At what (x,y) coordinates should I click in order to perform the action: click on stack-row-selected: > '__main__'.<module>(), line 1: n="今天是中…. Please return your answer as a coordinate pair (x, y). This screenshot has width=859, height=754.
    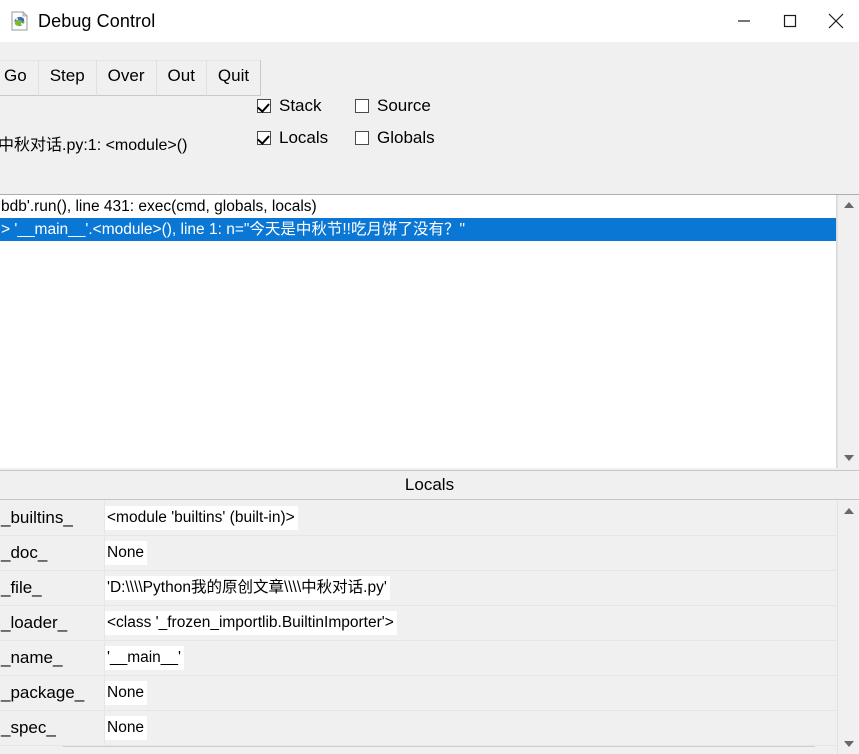
    Looking at the image, I should click on (418, 229).